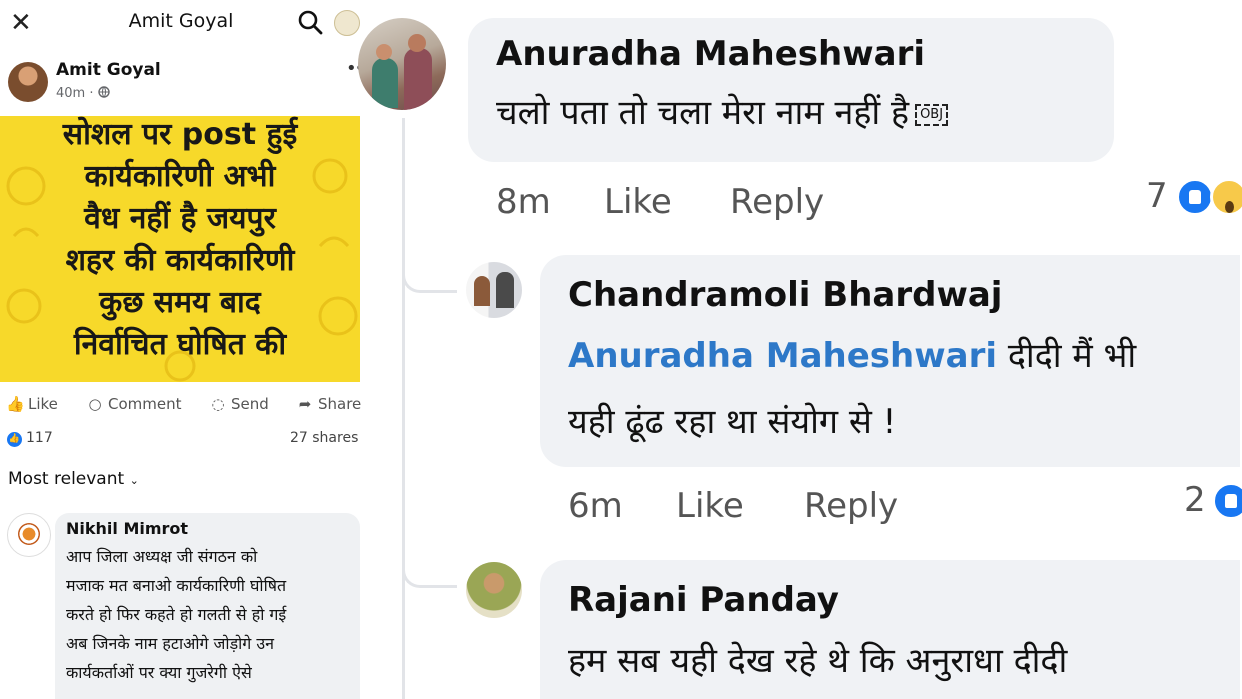 The width and height of the screenshot is (1242, 699). Describe the element at coordinates (170, 643) in the screenshot. I see `comment-line: अब जिनके नाम हटाओगे जोड़ोगे उन` at that location.